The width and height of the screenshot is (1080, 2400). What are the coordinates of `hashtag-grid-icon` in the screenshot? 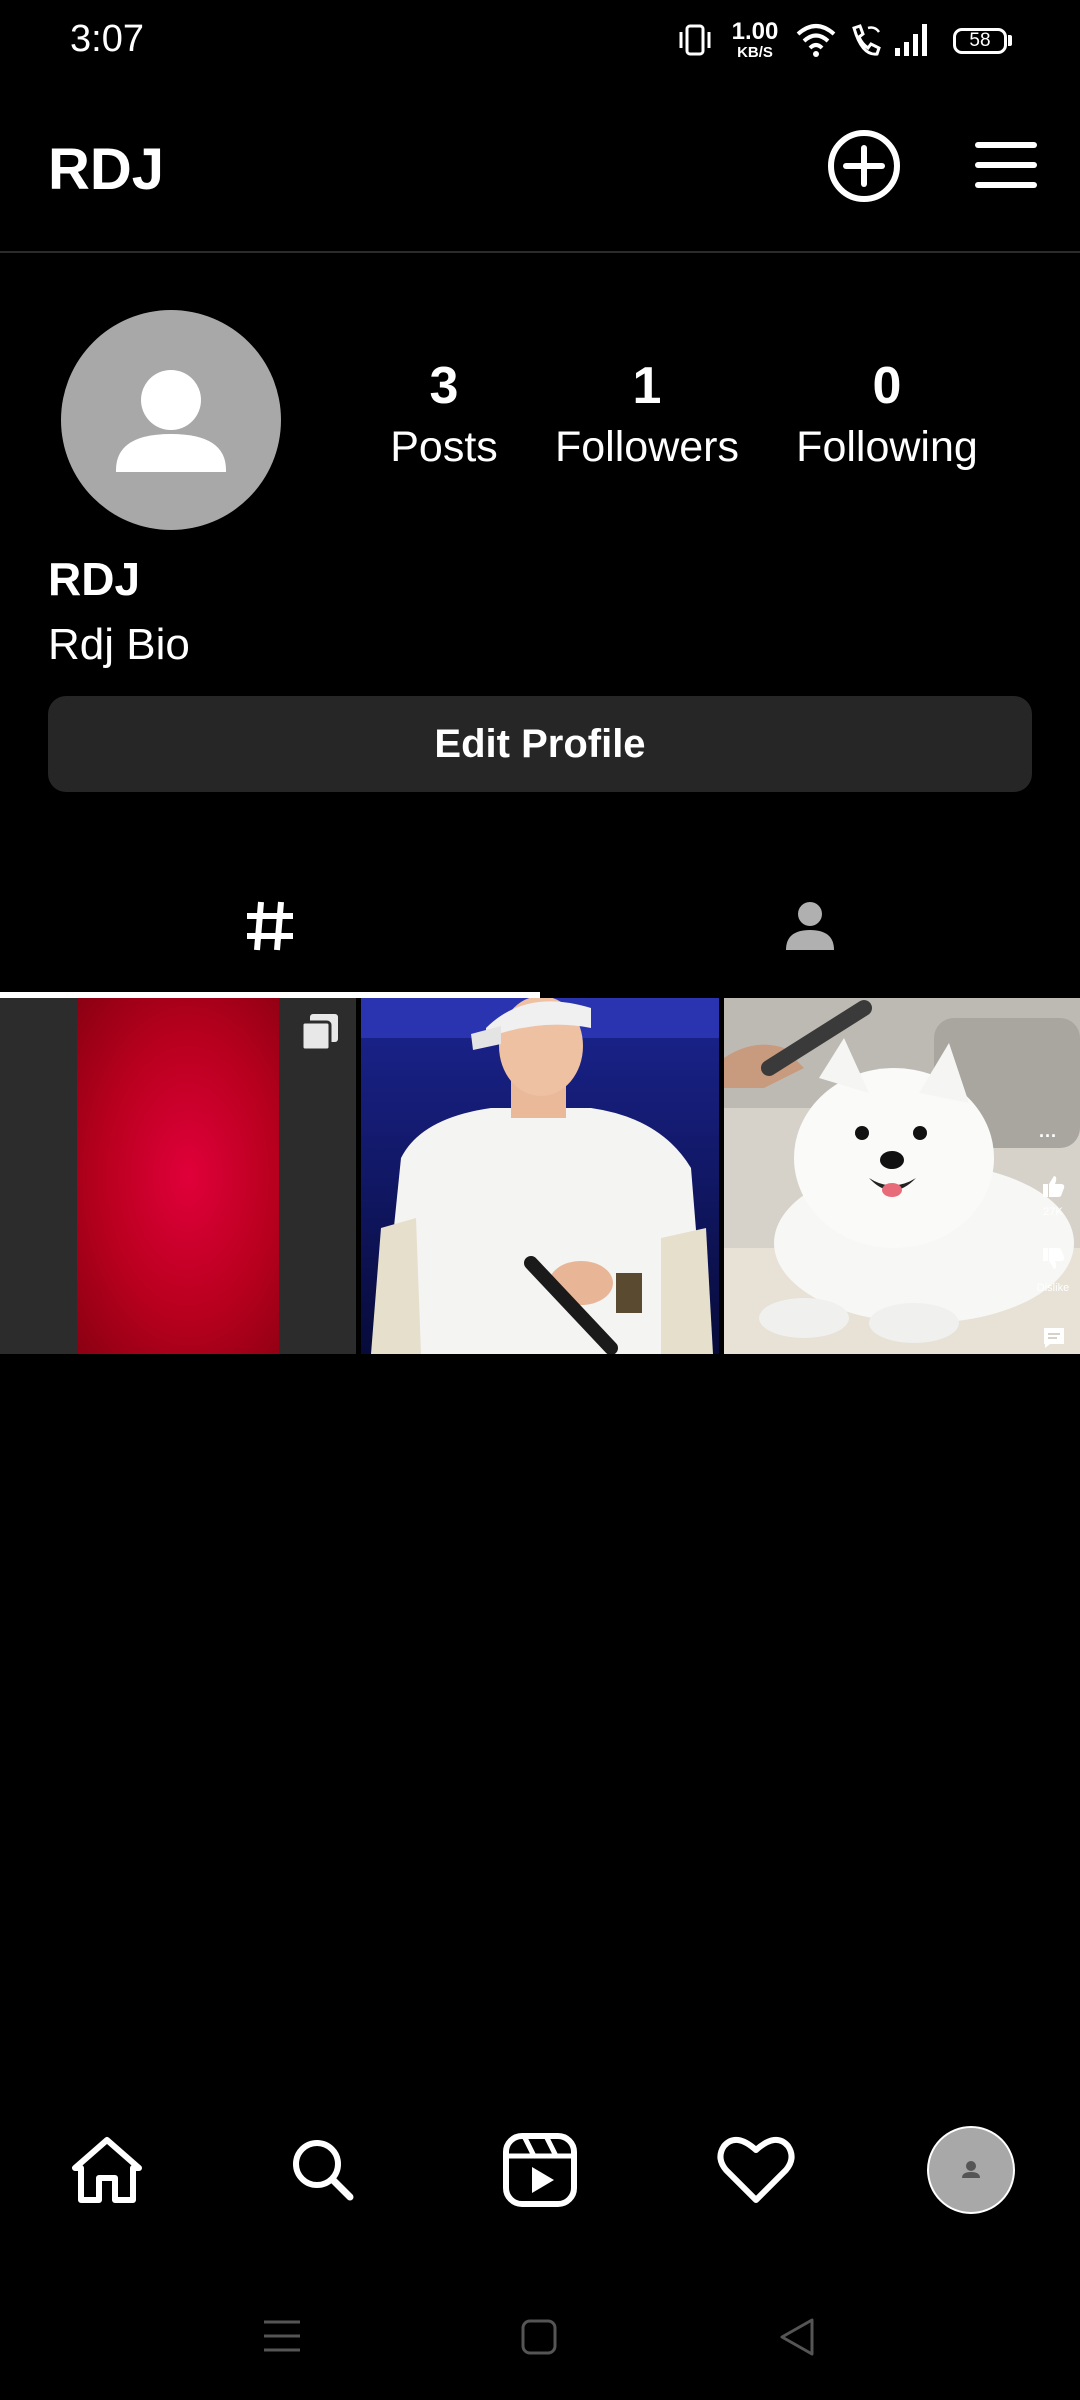 It's located at (270, 926).